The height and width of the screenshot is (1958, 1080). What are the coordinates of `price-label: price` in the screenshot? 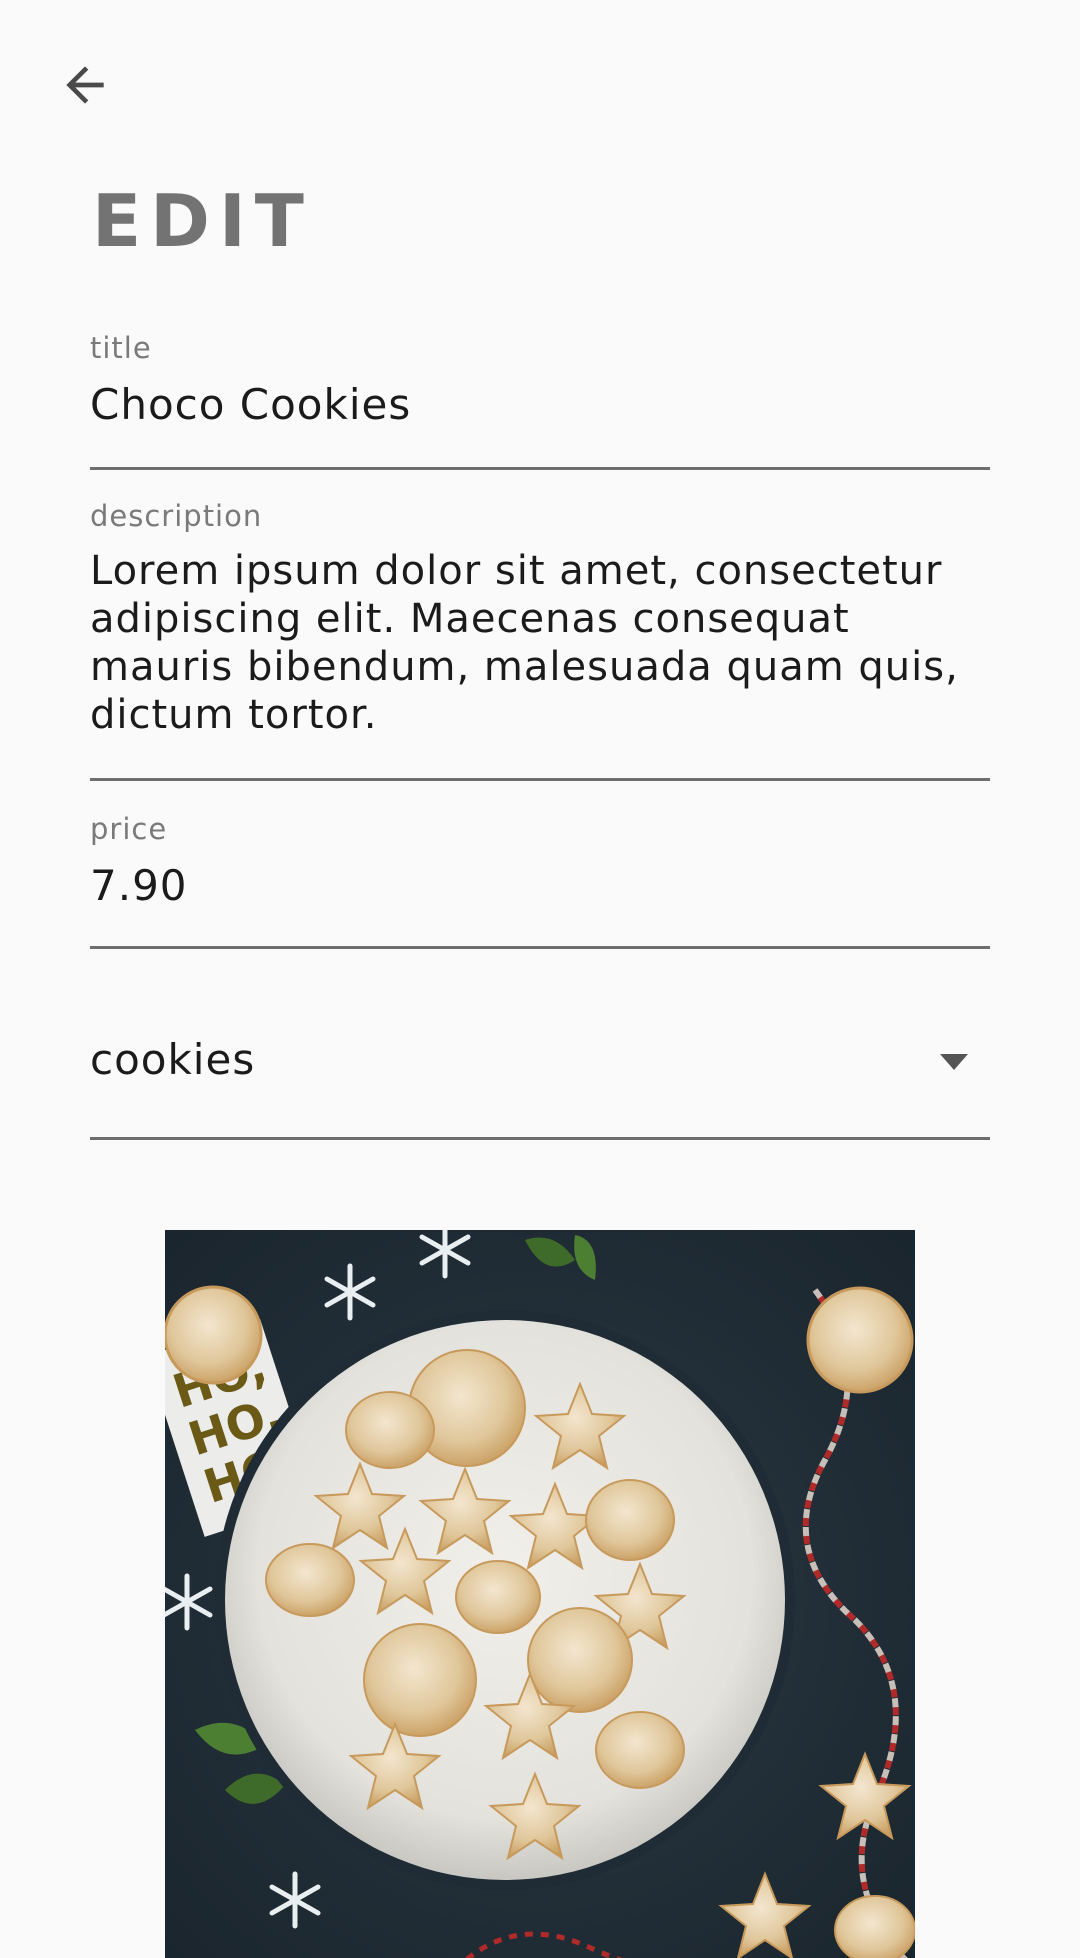 It's located at (129, 829).